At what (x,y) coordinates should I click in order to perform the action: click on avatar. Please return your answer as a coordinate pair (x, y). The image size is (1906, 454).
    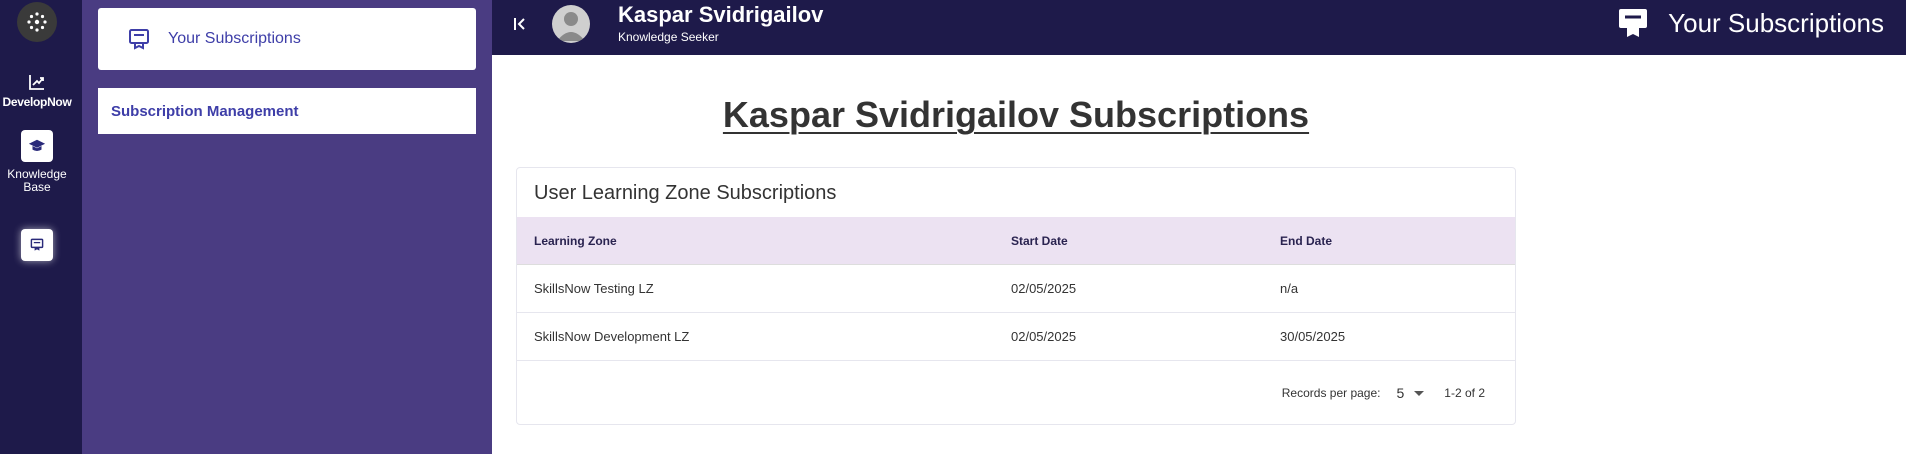
    Looking at the image, I should click on (571, 24).